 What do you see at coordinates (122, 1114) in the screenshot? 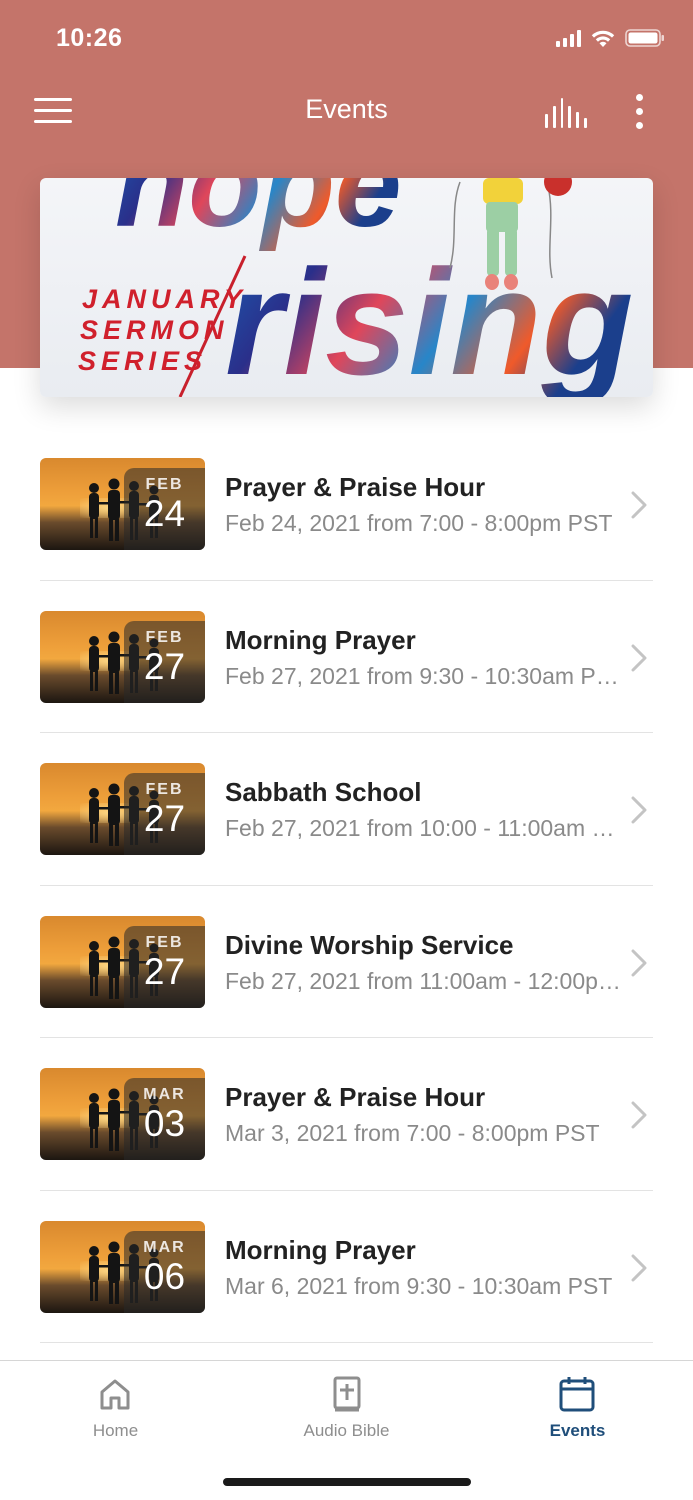
I see `event-thumbnail: MAR 03` at bounding box center [122, 1114].